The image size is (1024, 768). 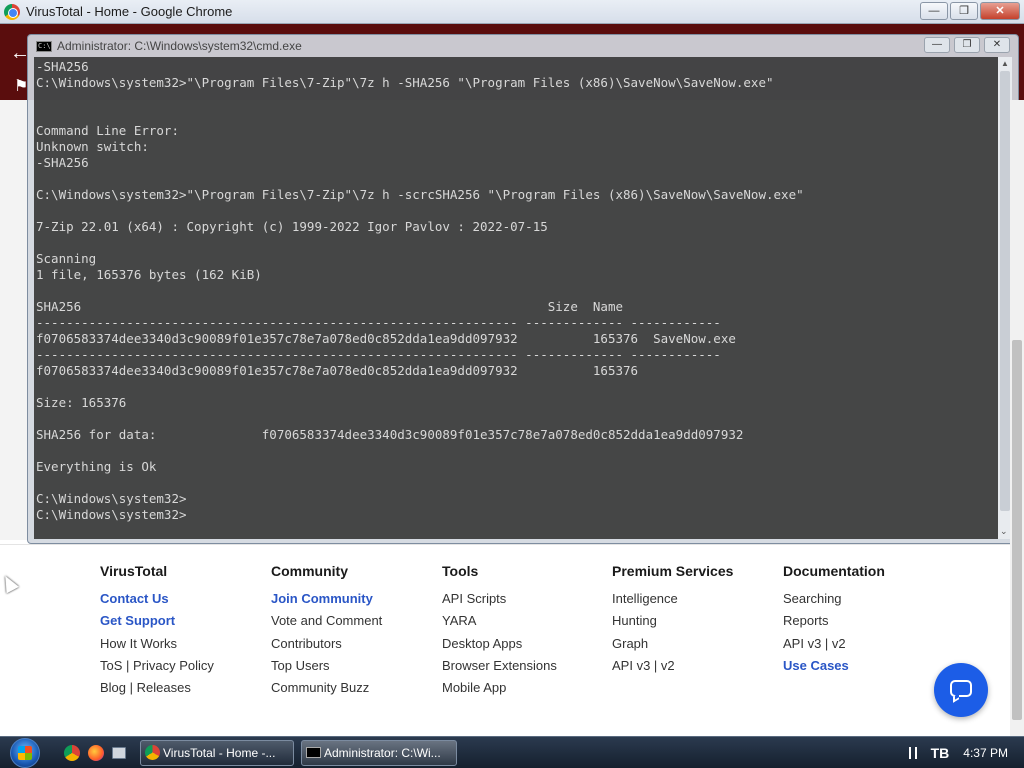 What do you see at coordinates (72, 753) in the screenshot?
I see `chrome-launch-icon` at bounding box center [72, 753].